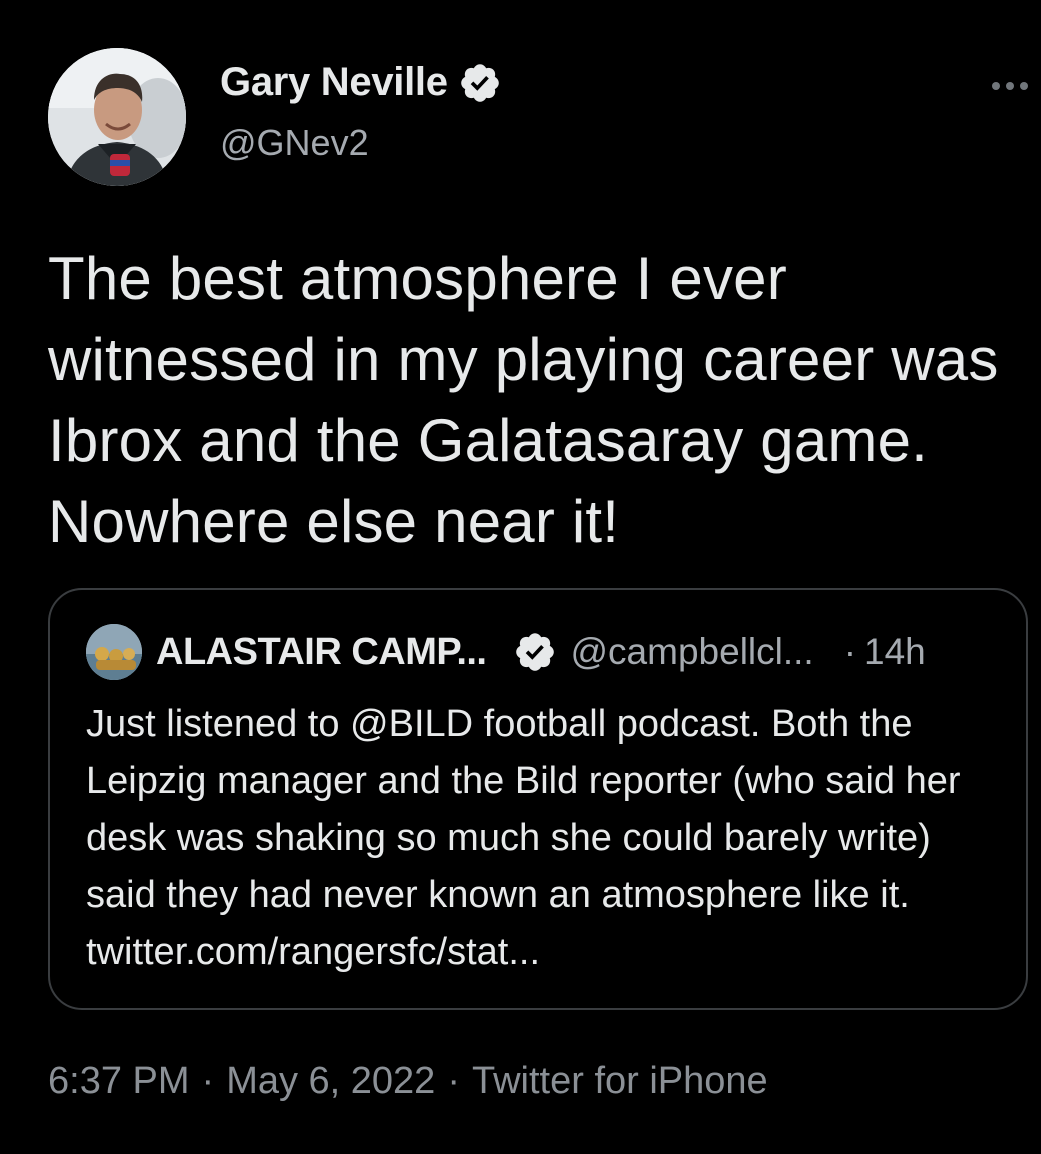 The width and height of the screenshot is (1041, 1154). What do you see at coordinates (119, 1081) in the screenshot?
I see `tweet-time: 6:37 PM` at bounding box center [119, 1081].